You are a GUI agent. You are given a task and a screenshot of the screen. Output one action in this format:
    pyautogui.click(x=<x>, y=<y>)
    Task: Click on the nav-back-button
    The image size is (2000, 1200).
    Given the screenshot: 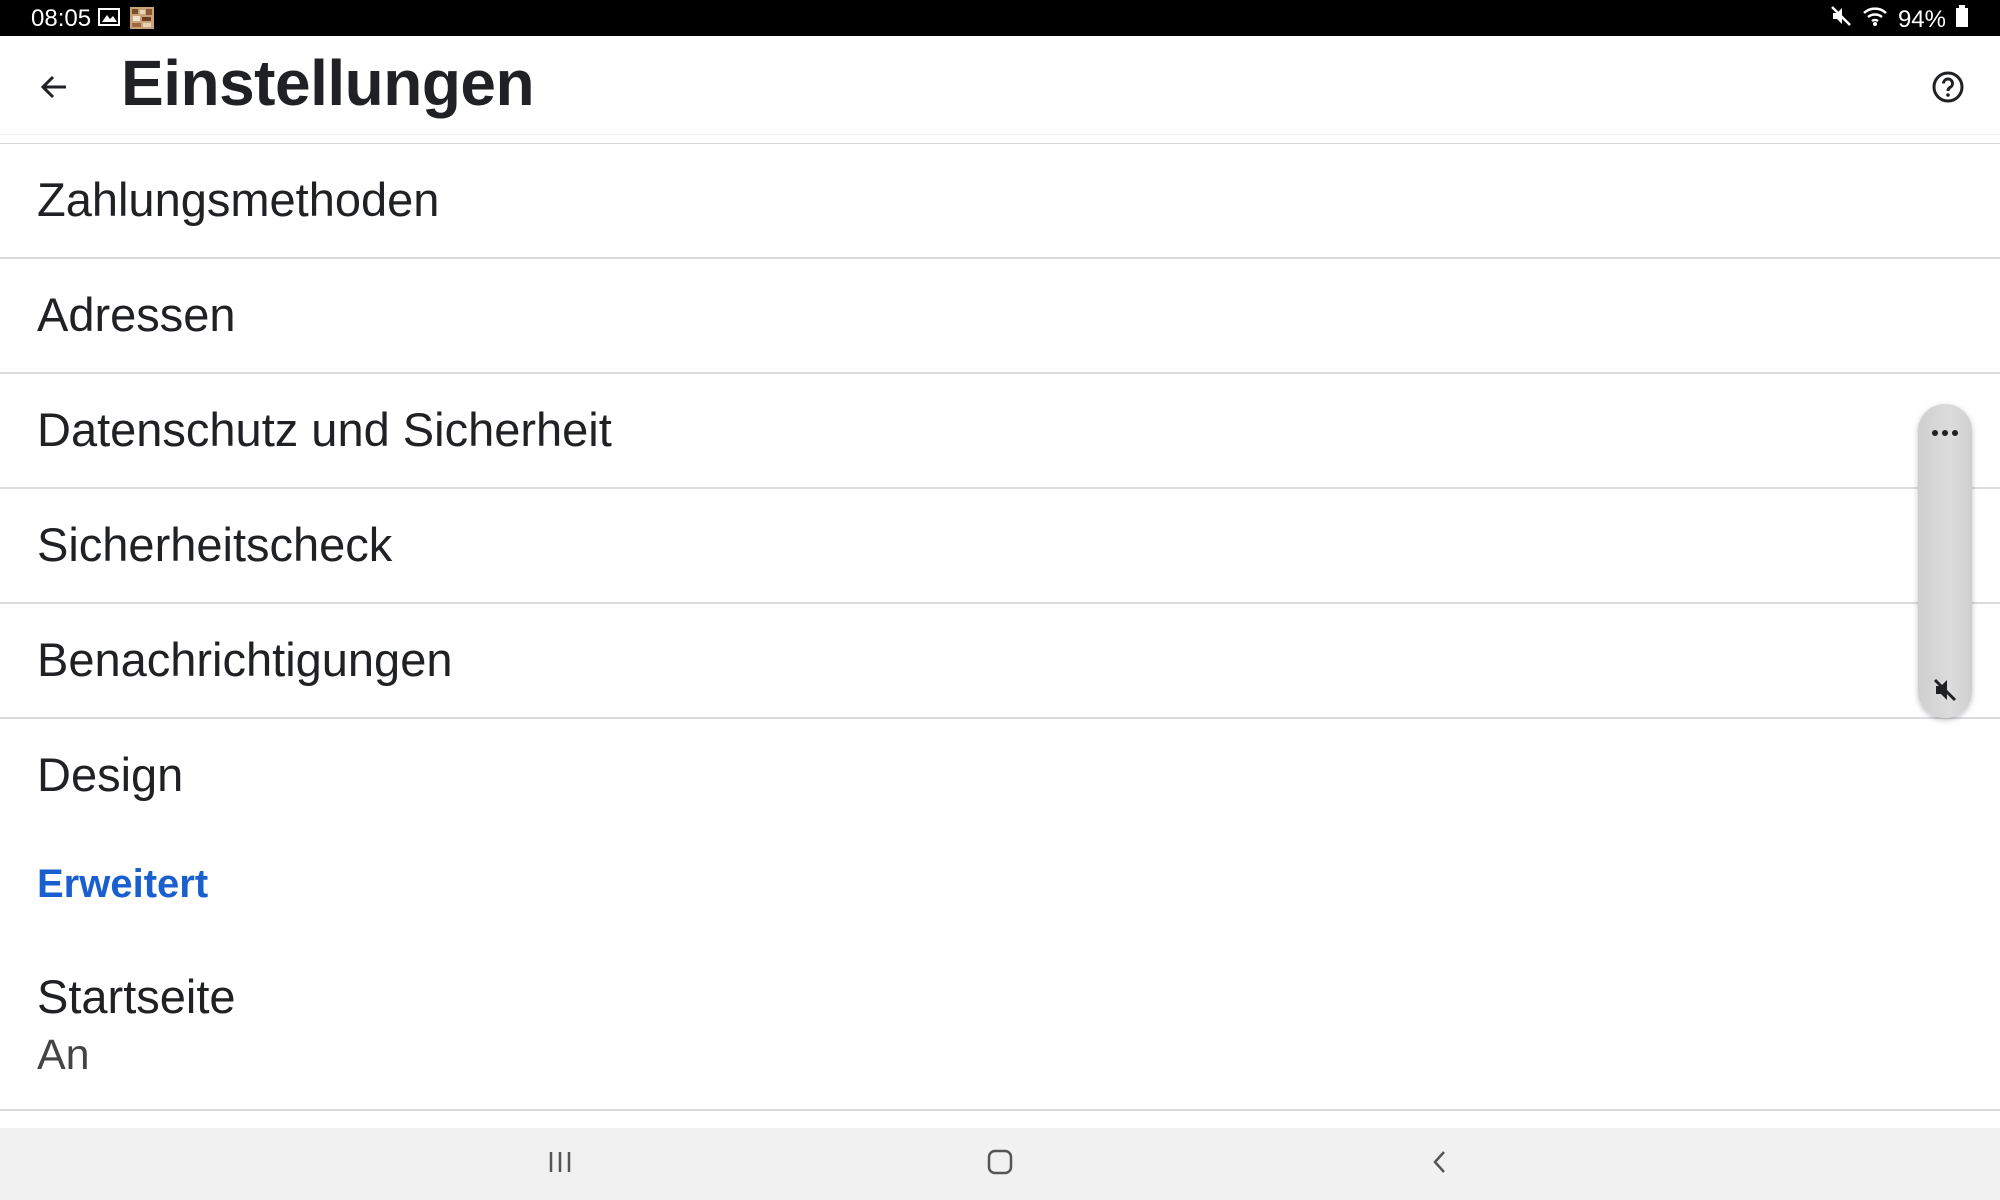 What is the action you would take?
    pyautogui.click(x=1440, y=1164)
    